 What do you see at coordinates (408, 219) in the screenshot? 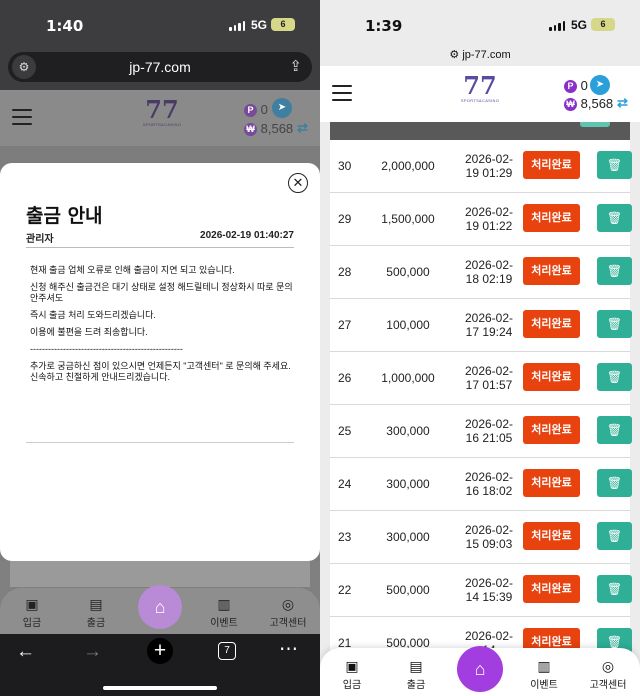
I see `row-amount: 1,500,000` at bounding box center [408, 219].